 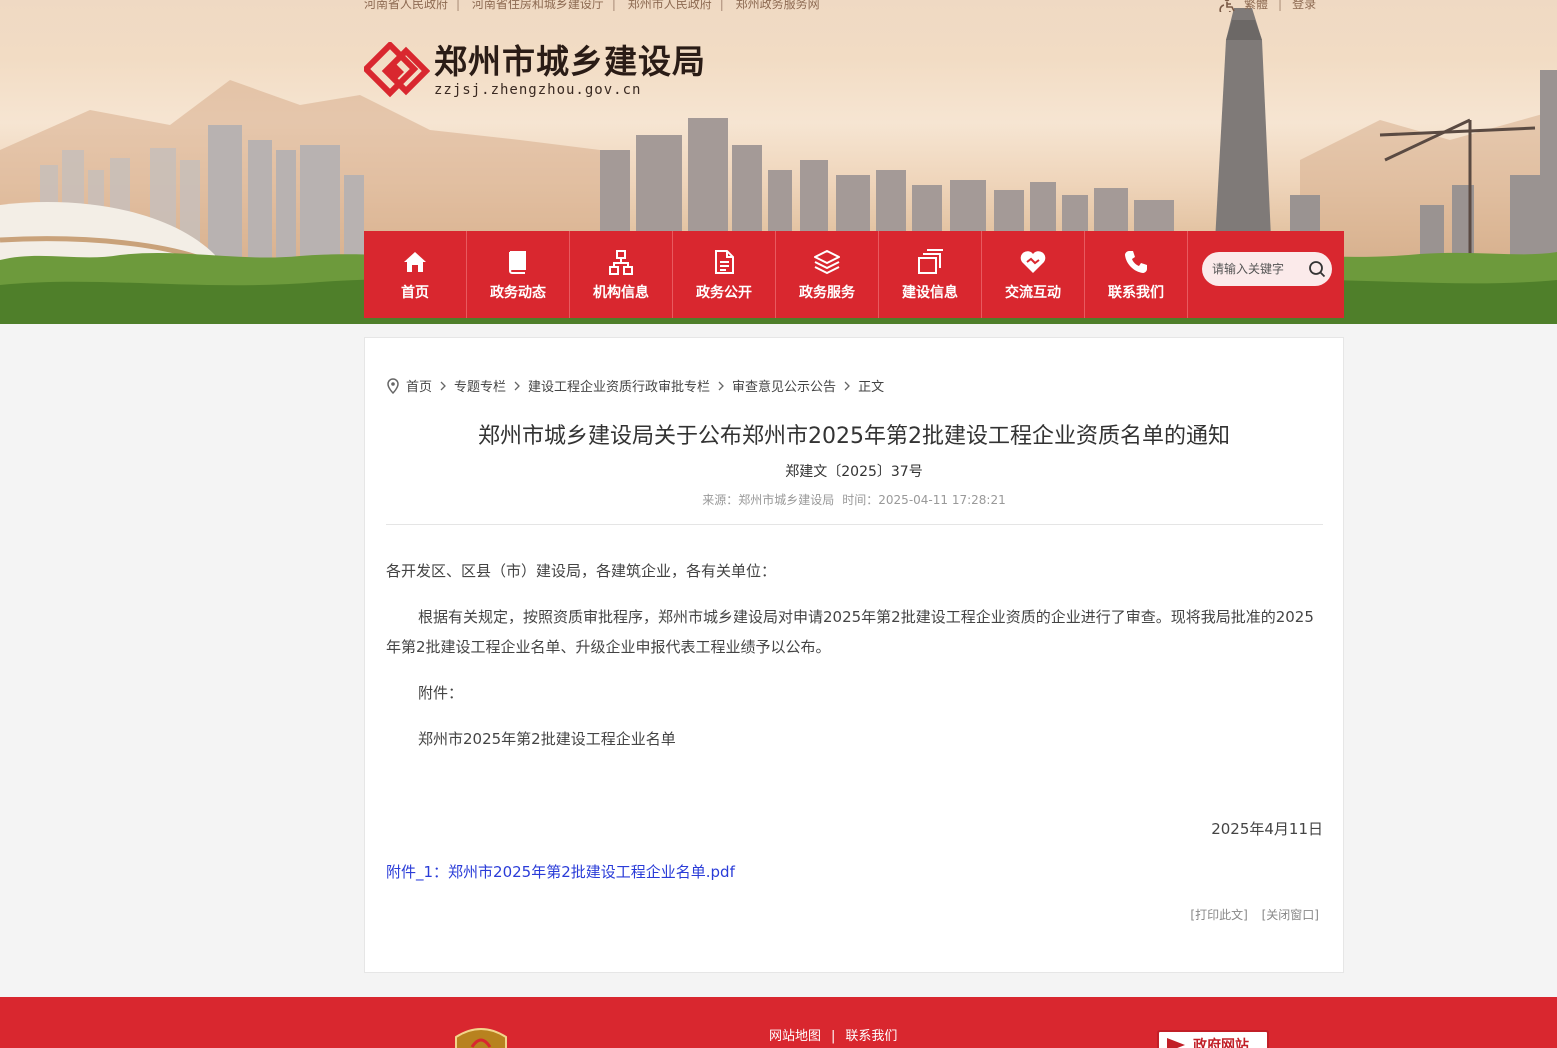 I want to click on attachment-heading: 附件：, so click(x=441, y=693).